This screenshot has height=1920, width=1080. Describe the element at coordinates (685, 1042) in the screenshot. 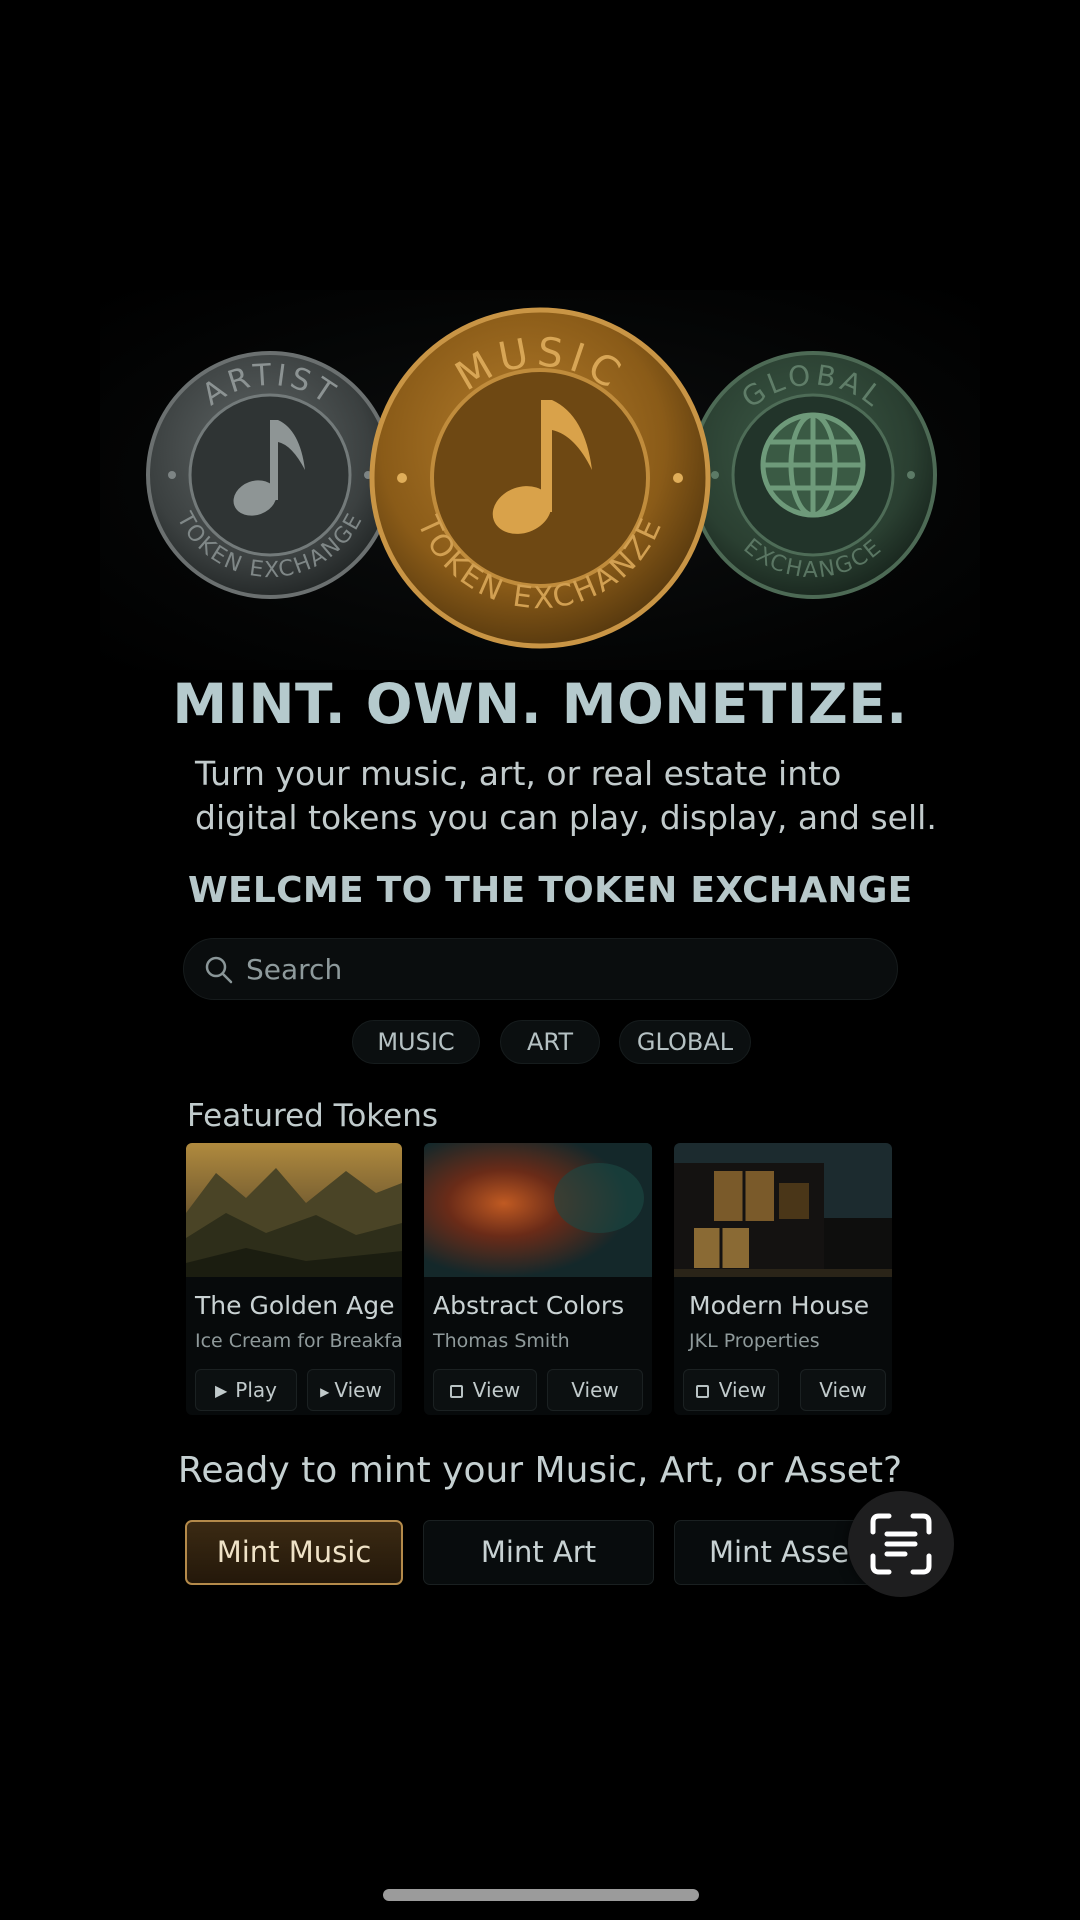

I see `chip-global: GLOBAL` at that location.